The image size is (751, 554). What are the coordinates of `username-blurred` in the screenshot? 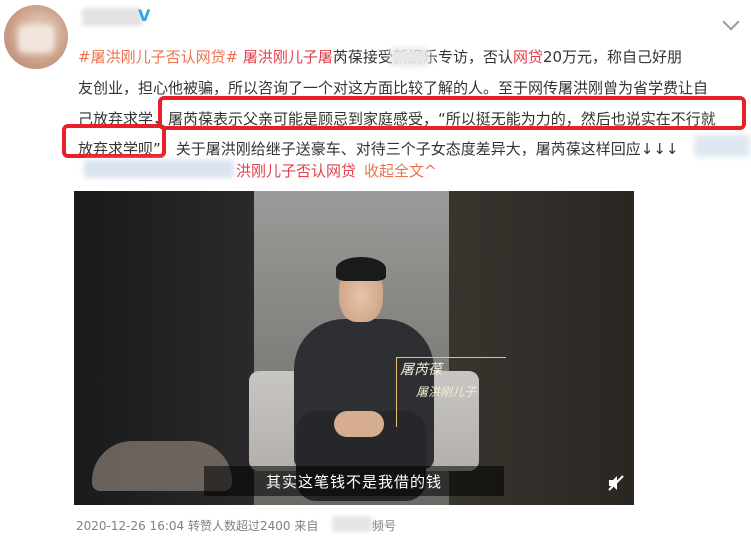 It's located at (112, 17).